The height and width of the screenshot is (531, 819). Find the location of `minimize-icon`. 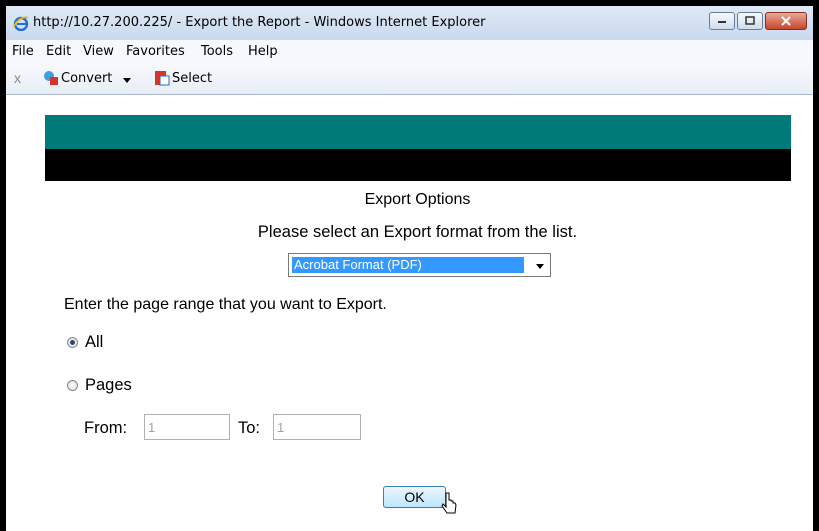

minimize-icon is located at coordinates (722, 22).